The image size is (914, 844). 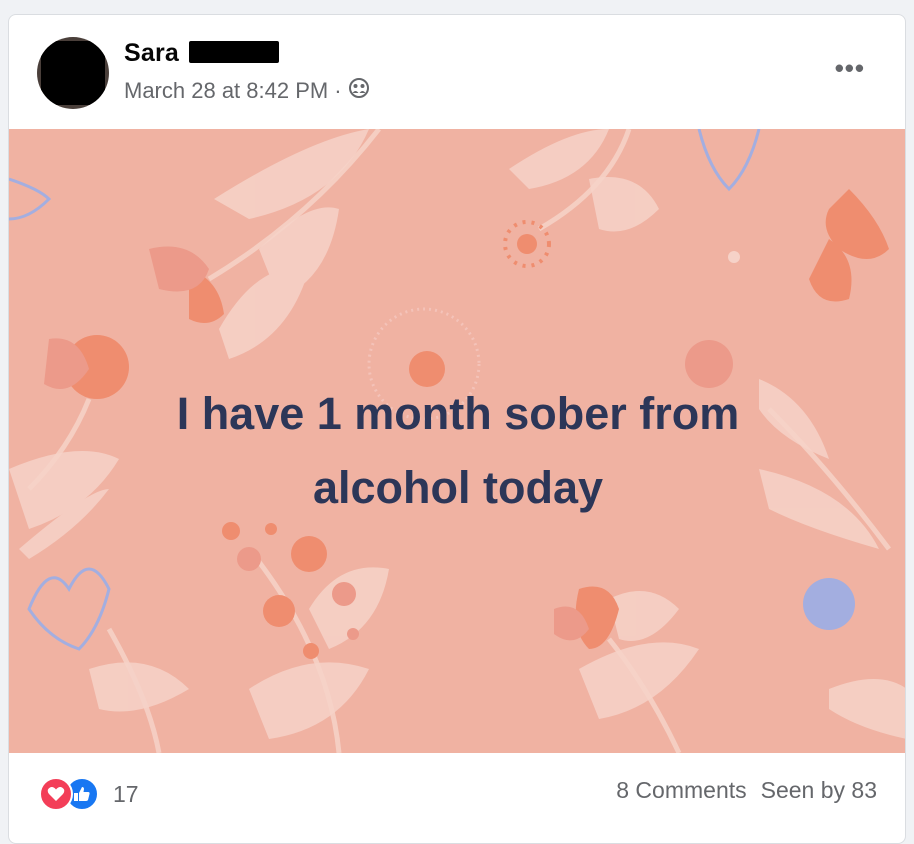 I want to click on post-meta: March 28 at 8:42 PM ·, so click(x=247, y=91).